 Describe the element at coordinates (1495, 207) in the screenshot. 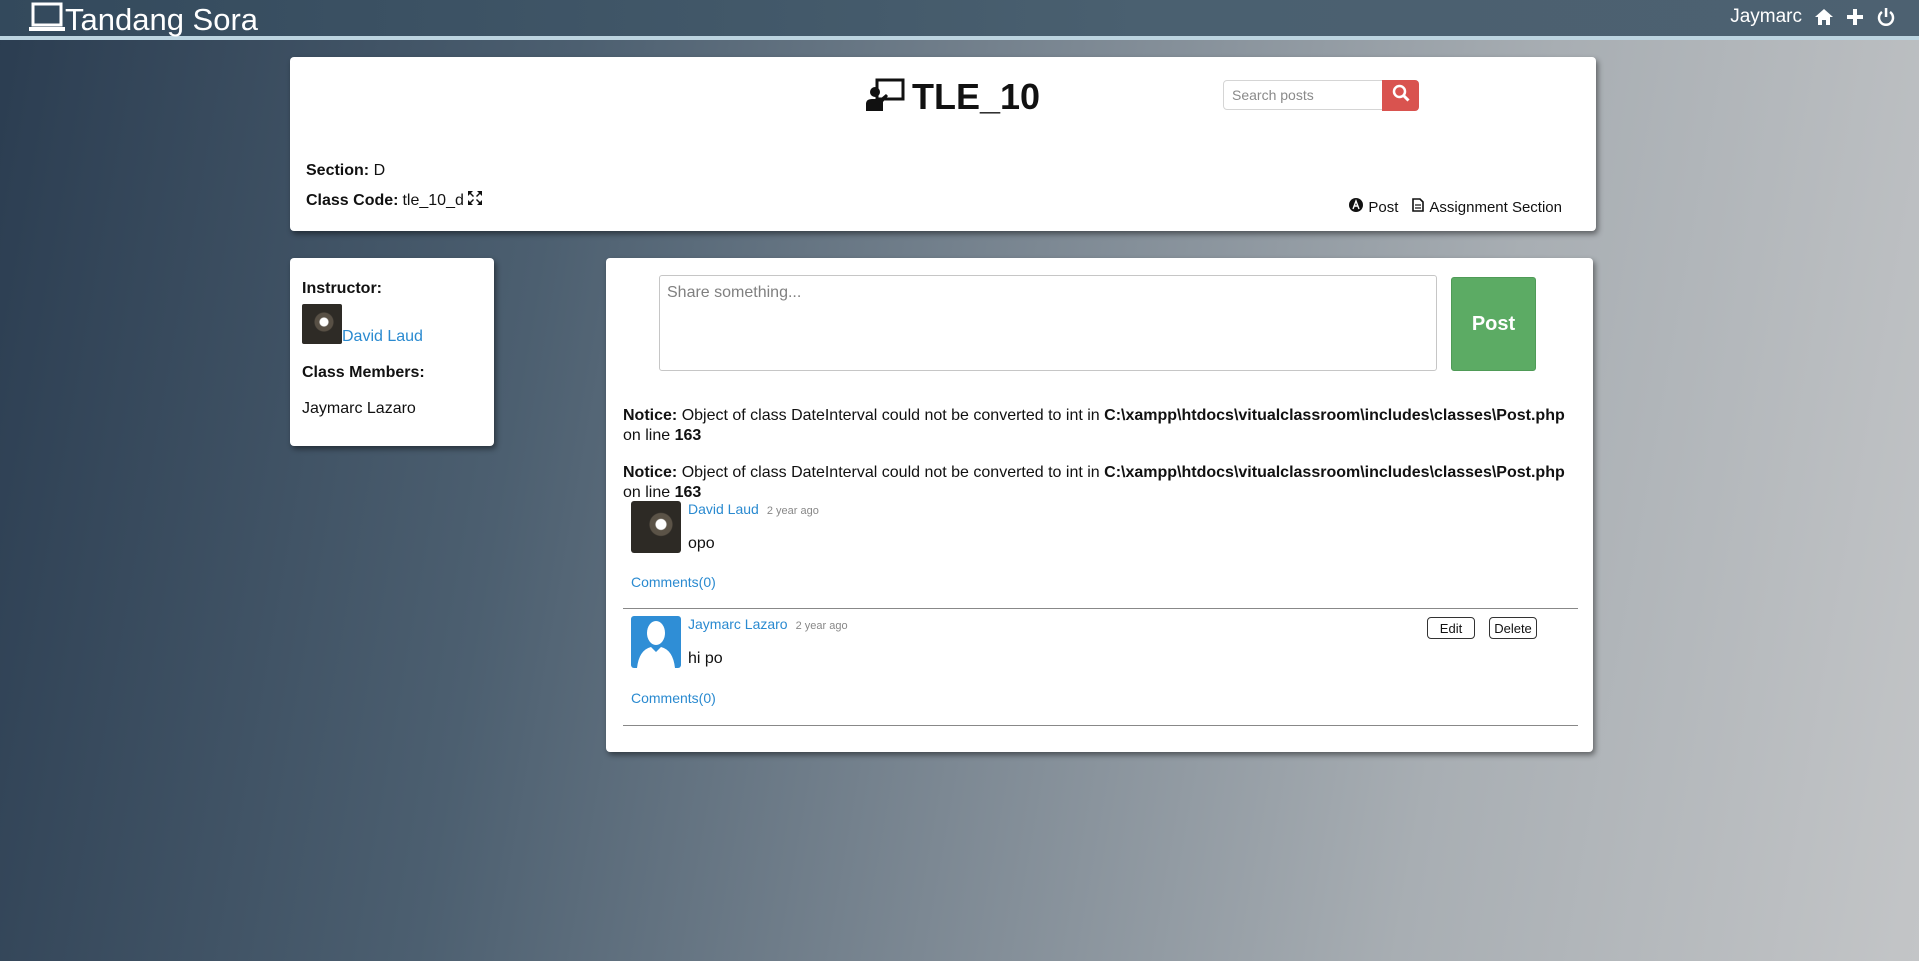

I see `assignment-section-label: Assignment Section` at that location.